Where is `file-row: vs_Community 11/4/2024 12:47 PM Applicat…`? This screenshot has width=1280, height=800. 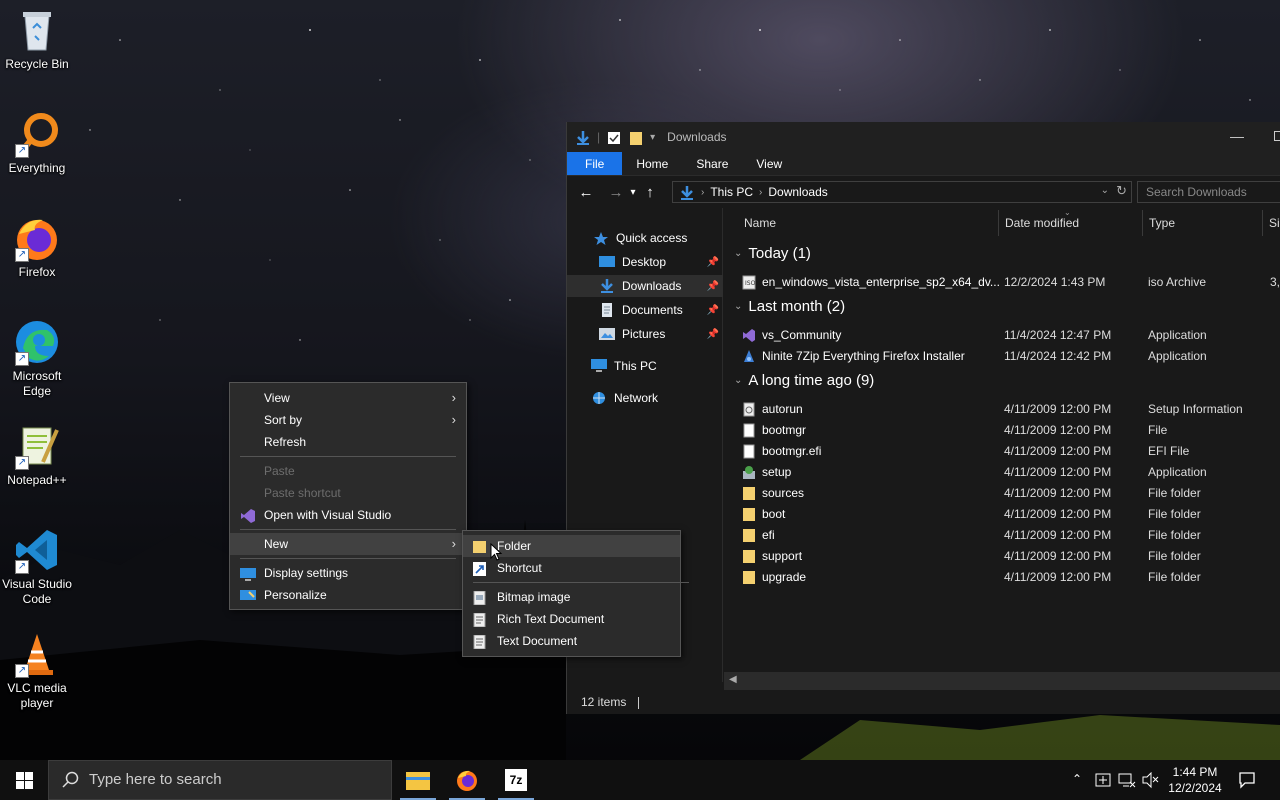 file-row: vs_Community 11/4/2024 12:47 PM Applicat… is located at coordinates (1011, 335).